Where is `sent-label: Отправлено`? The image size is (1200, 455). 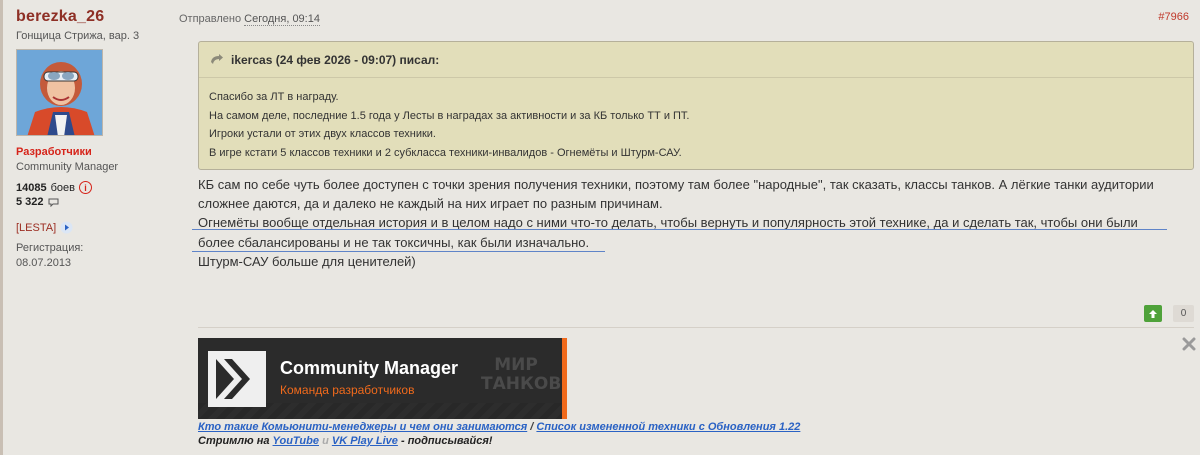 sent-label: Отправлено is located at coordinates (210, 19).